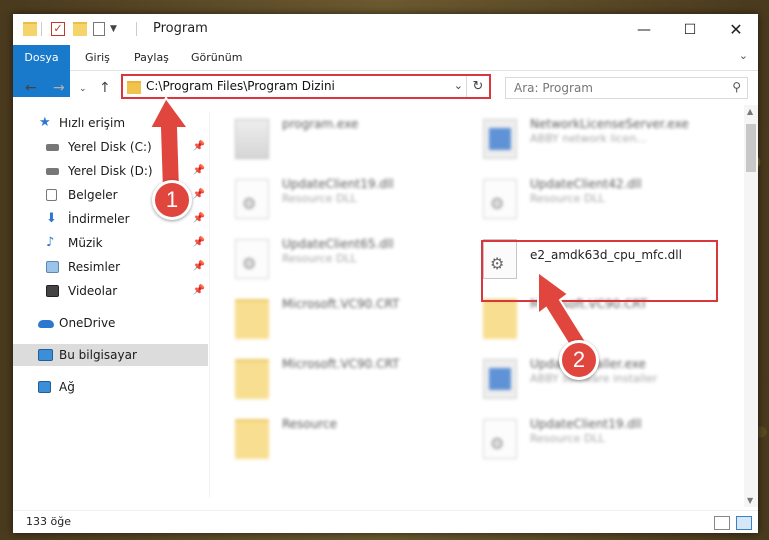  Describe the element at coordinates (169, 143) in the screenshot. I see `arrow-to-address-bar` at that location.